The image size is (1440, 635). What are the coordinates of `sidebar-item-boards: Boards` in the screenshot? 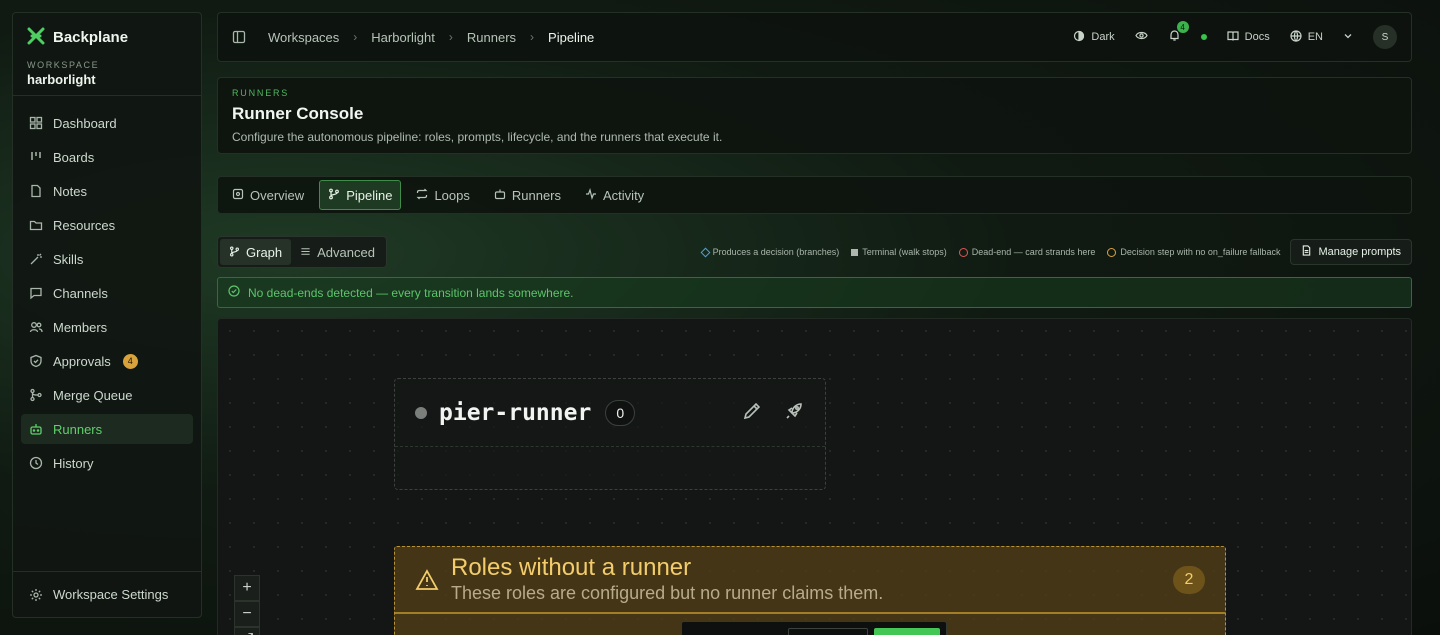 It's located at (107, 157).